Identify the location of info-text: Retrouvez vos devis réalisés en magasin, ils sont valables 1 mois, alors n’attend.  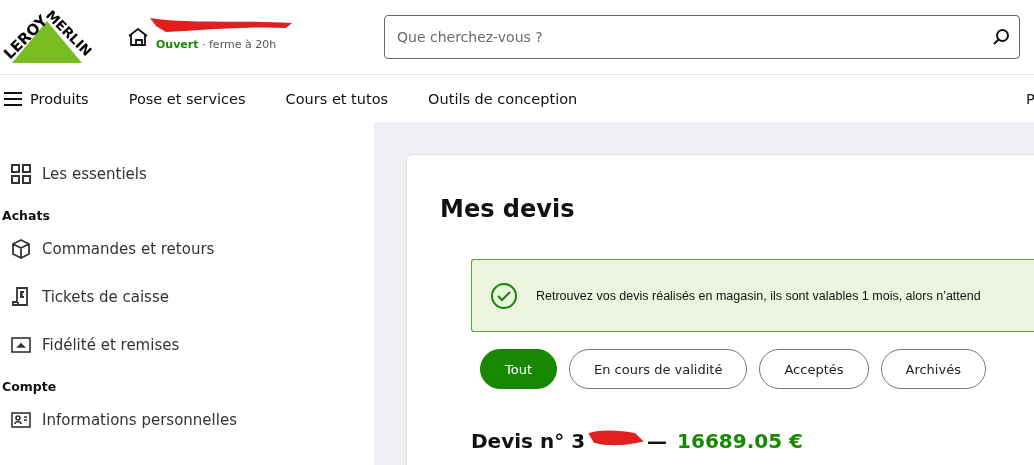
(758, 295).